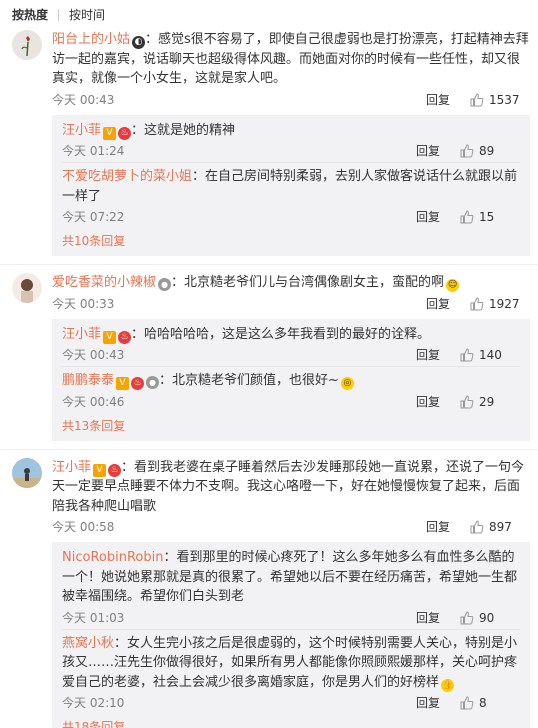 The width and height of the screenshot is (538, 728). I want to click on like-button: 15, so click(490, 217).